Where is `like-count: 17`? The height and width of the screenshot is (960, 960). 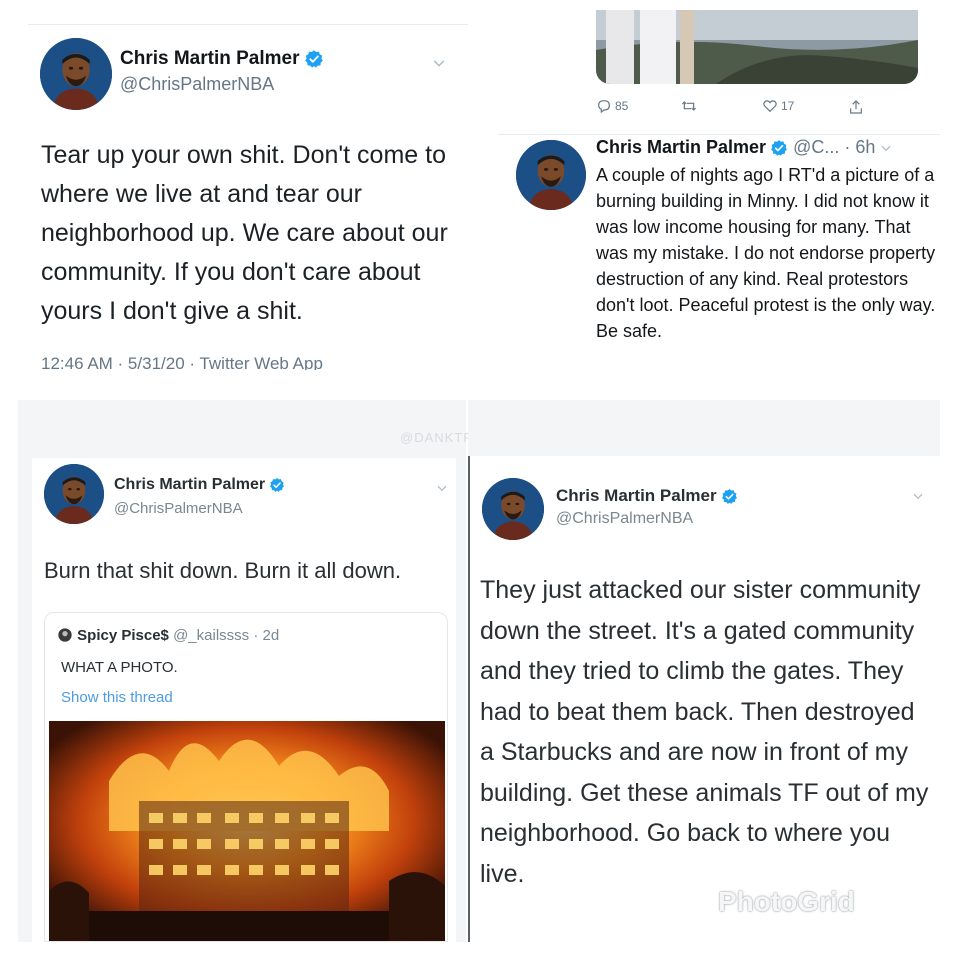 like-count: 17 is located at coordinates (788, 106).